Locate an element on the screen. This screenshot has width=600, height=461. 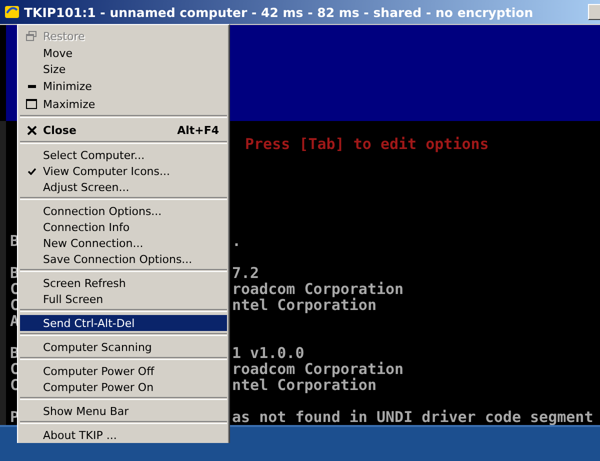
menu-item: Send Ctrl-Alt-Del is located at coordinates (123, 323).